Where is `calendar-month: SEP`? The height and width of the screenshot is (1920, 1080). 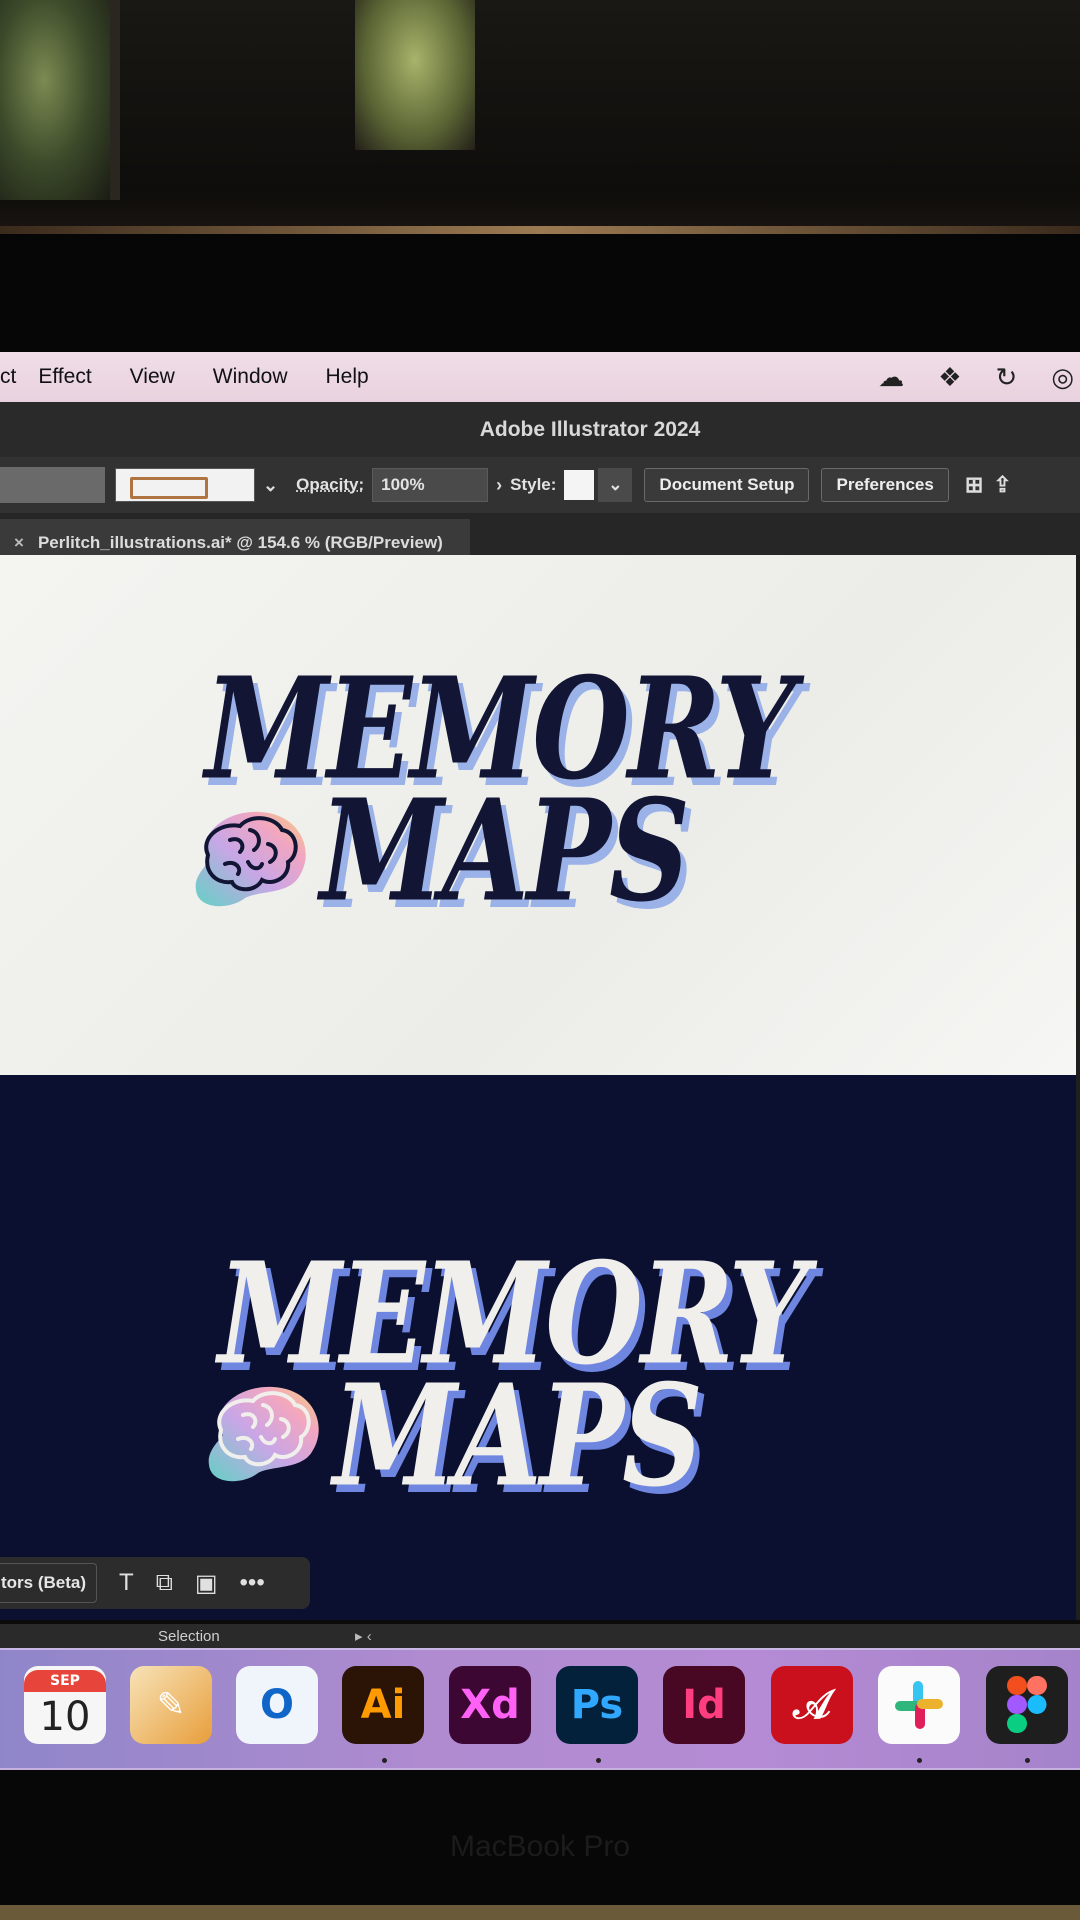 calendar-month: SEP is located at coordinates (65, 1681).